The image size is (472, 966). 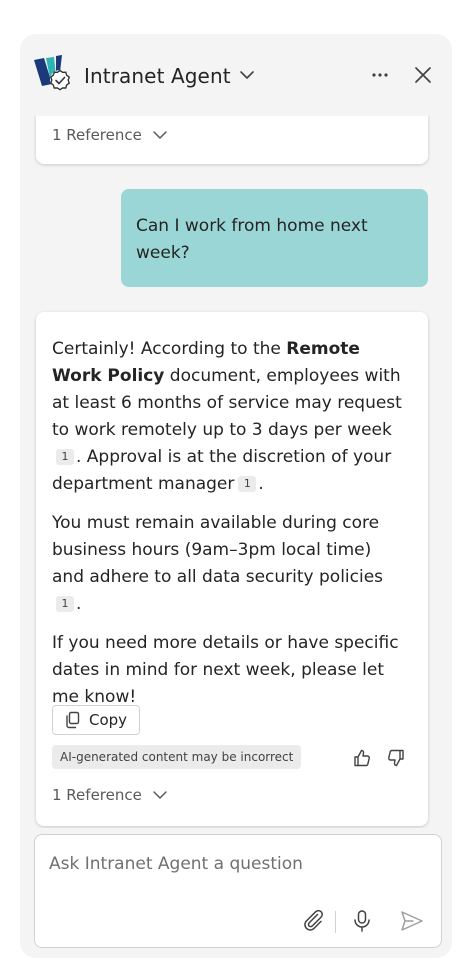 What do you see at coordinates (108, 720) in the screenshot?
I see `copy-label: Copy` at bounding box center [108, 720].